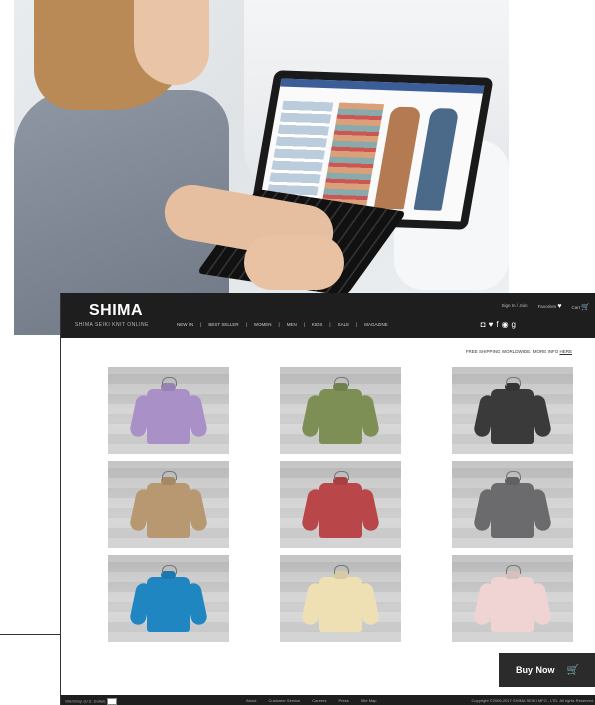 This screenshot has height=705, width=595. I want to click on buy-now-label: Buy Now, so click(535, 670).